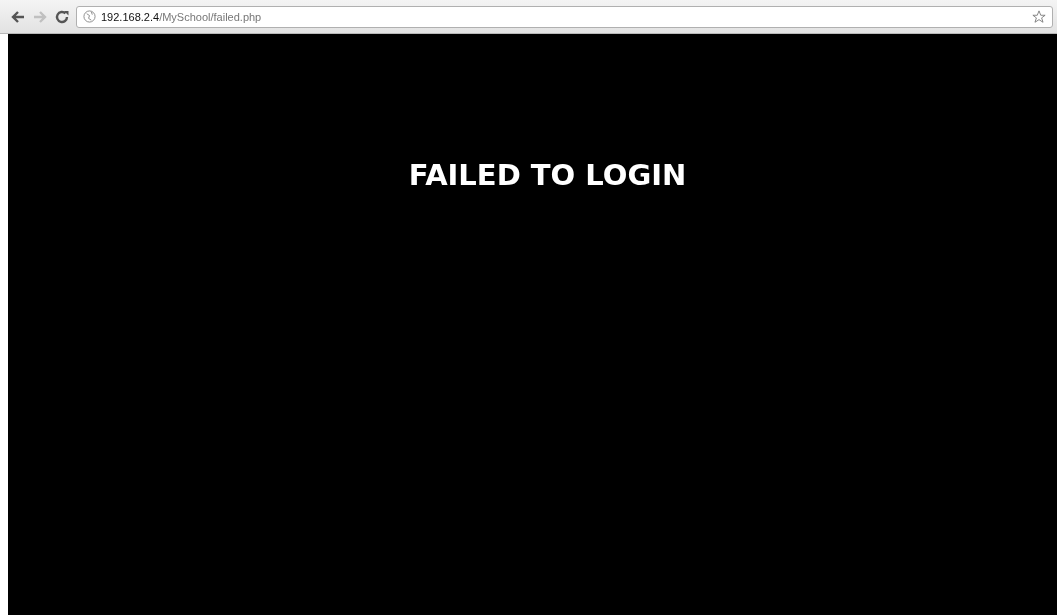  What do you see at coordinates (18, 16) in the screenshot?
I see `back-icon` at bounding box center [18, 16].